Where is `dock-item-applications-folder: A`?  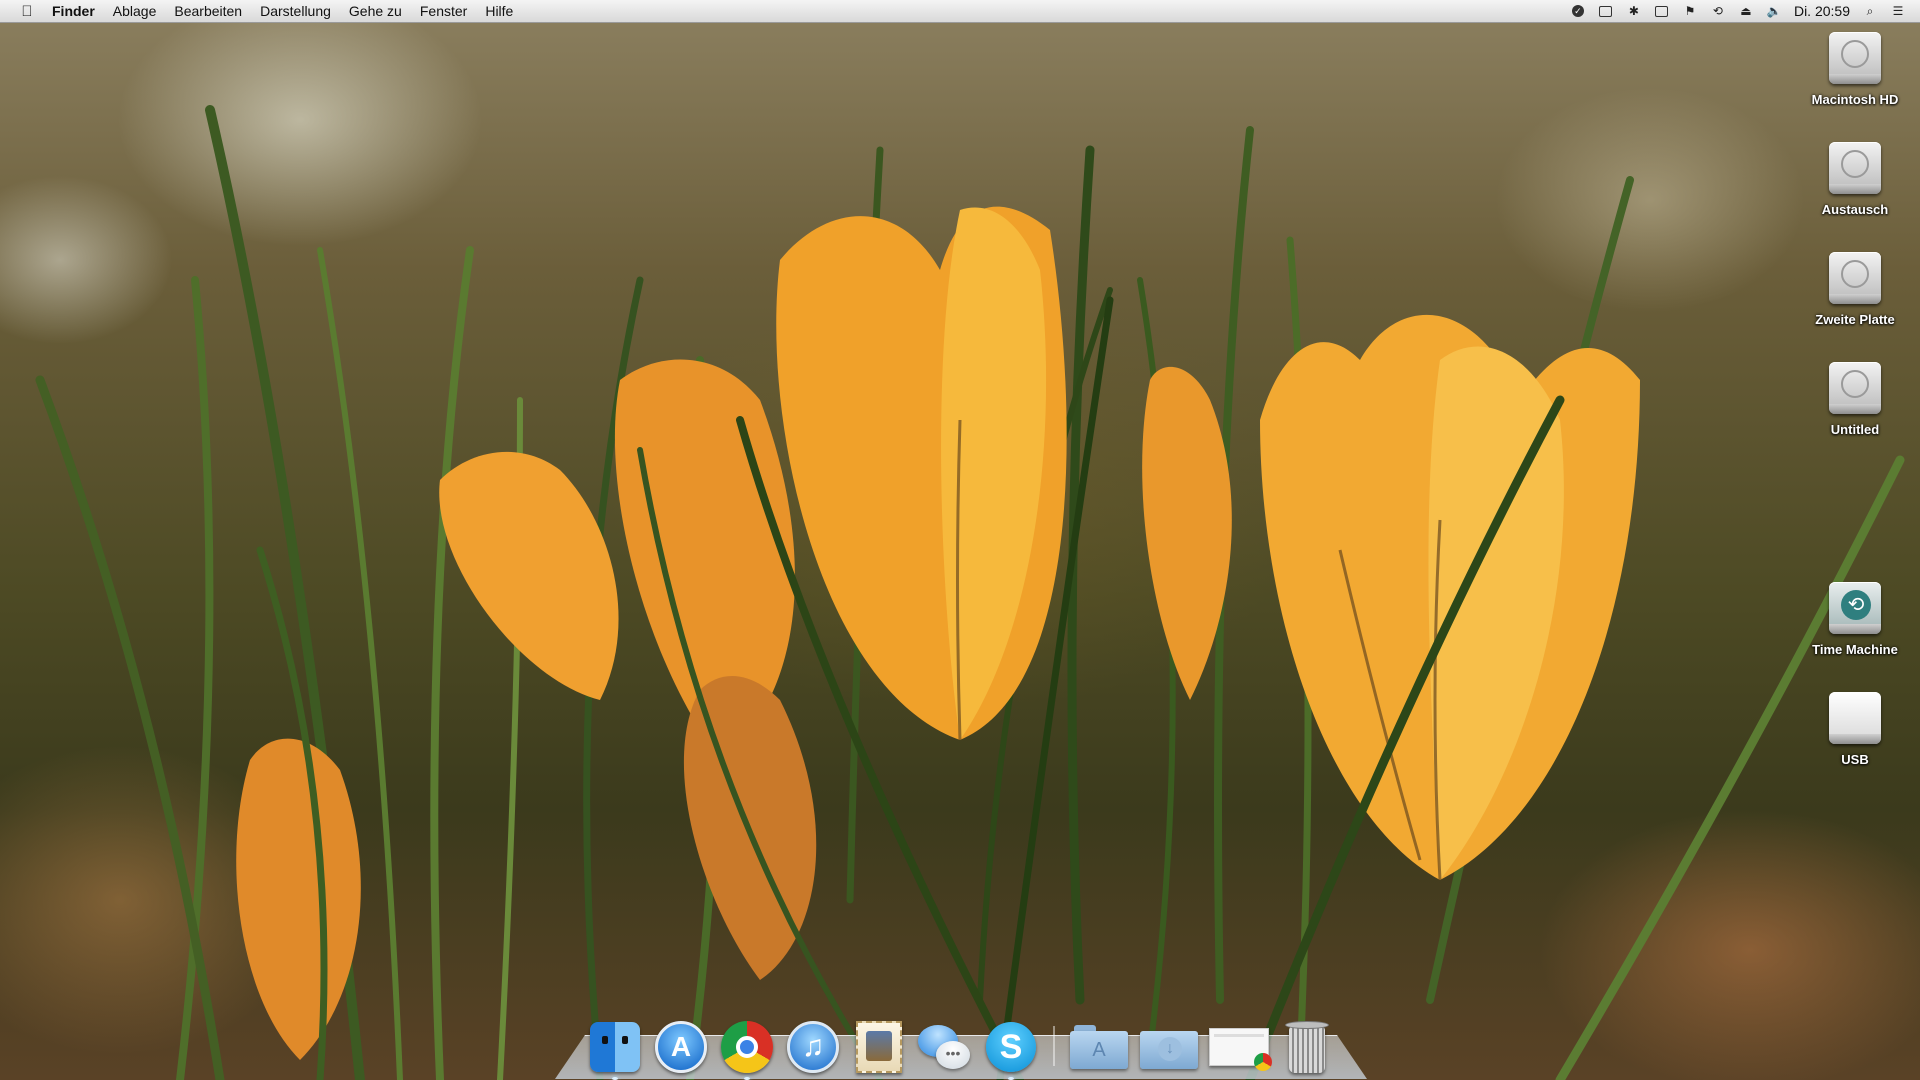 dock-item-applications-folder: A is located at coordinates (1099, 1047).